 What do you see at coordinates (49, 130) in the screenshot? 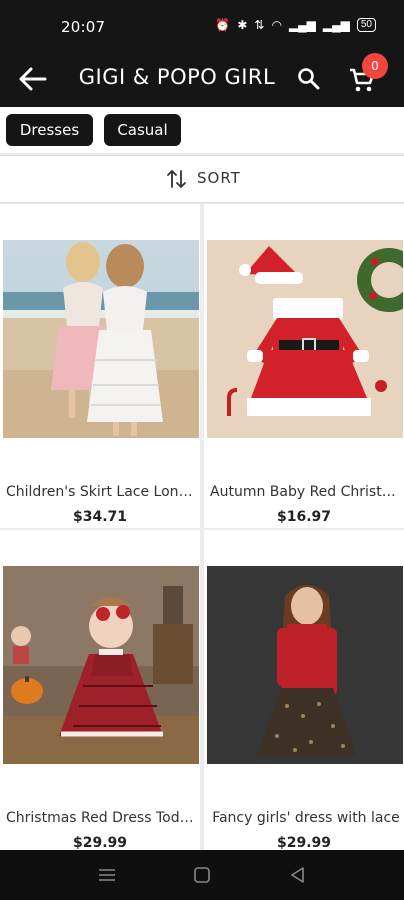
I see `filter-chip-dresses: Dresses` at bounding box center [49, 130].